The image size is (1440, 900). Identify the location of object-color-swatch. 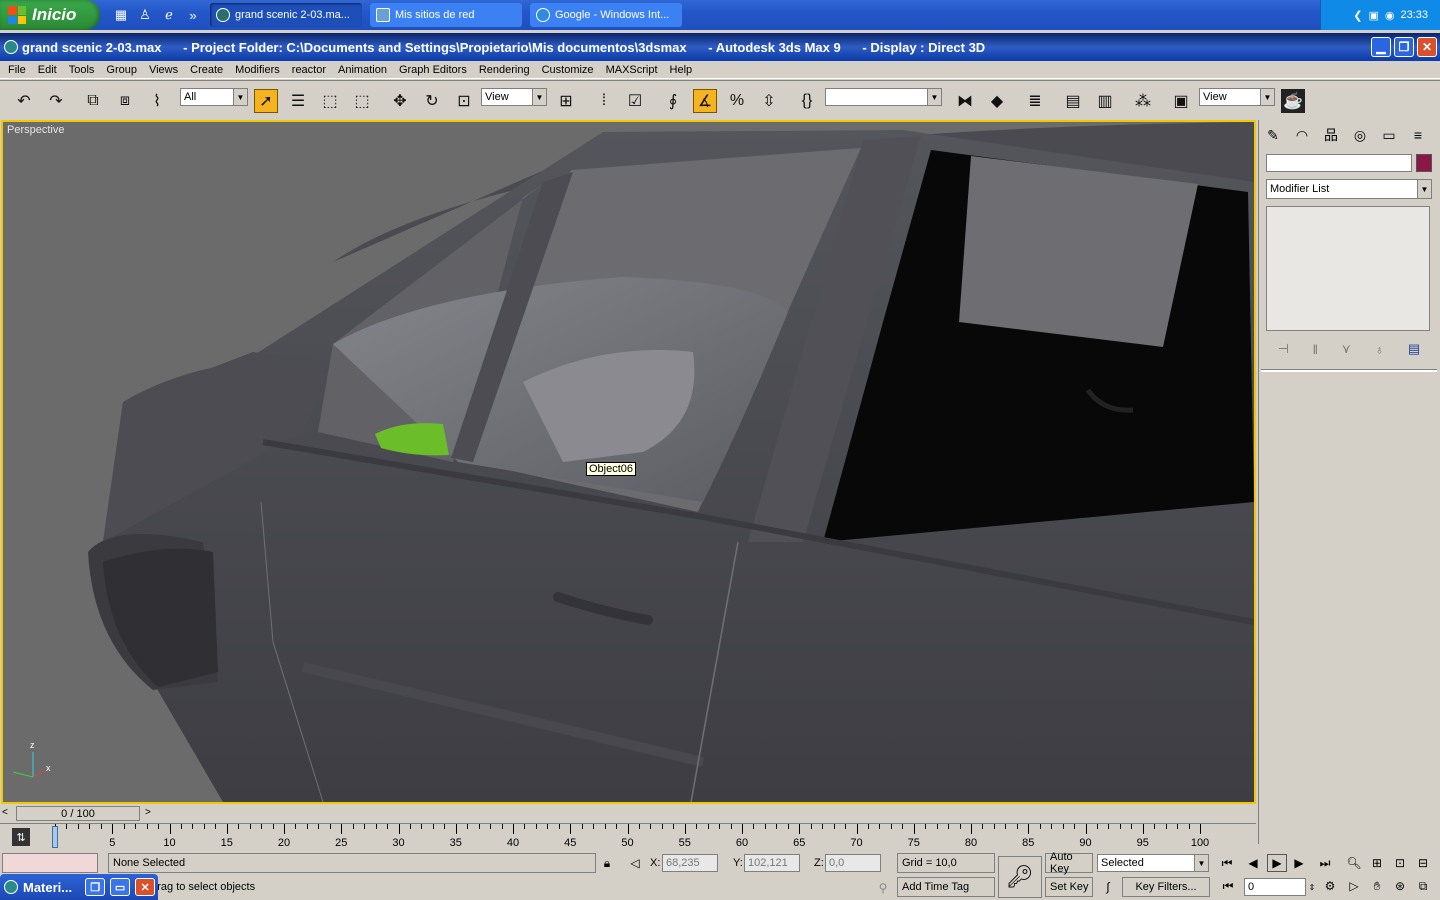
(1424, 163).